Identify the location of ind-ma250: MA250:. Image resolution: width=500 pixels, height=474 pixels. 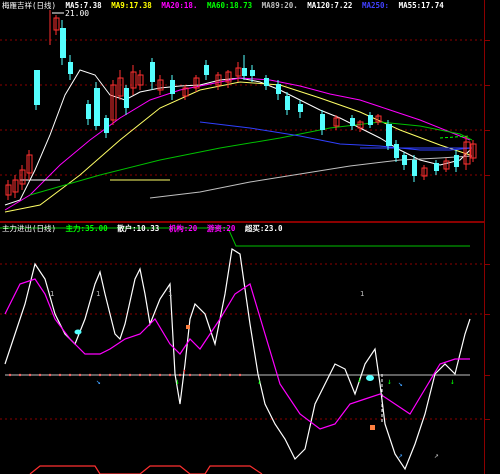
(375, 5).